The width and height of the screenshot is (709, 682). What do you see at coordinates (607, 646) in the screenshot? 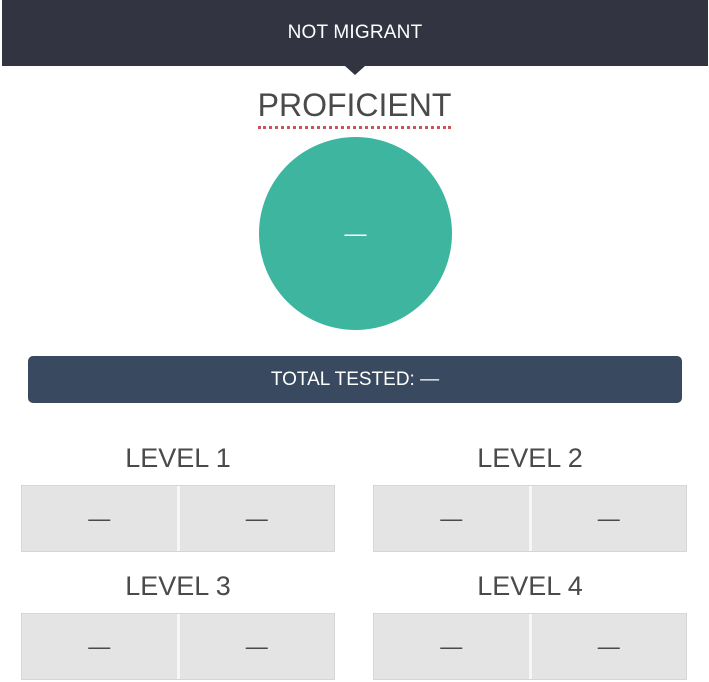
I see `level-4-value-right: —` at bounding box center [607, 646].